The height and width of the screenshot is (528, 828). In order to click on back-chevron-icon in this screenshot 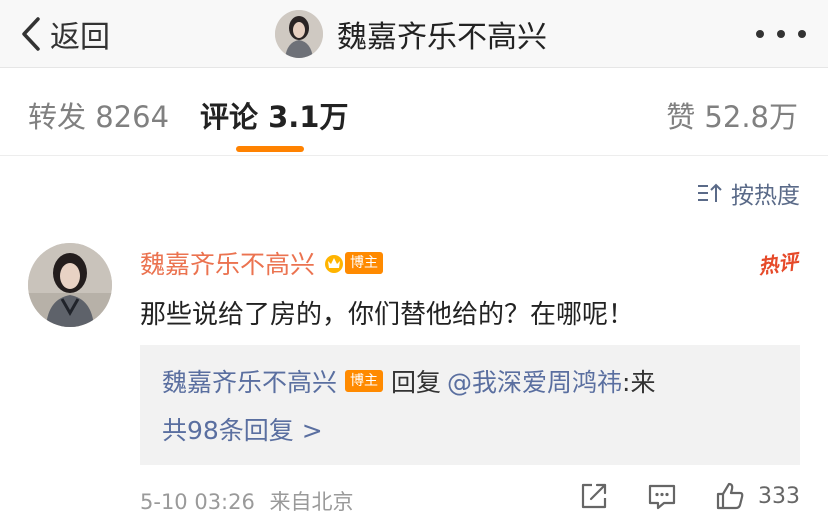, I will do `click(31, 34)`.